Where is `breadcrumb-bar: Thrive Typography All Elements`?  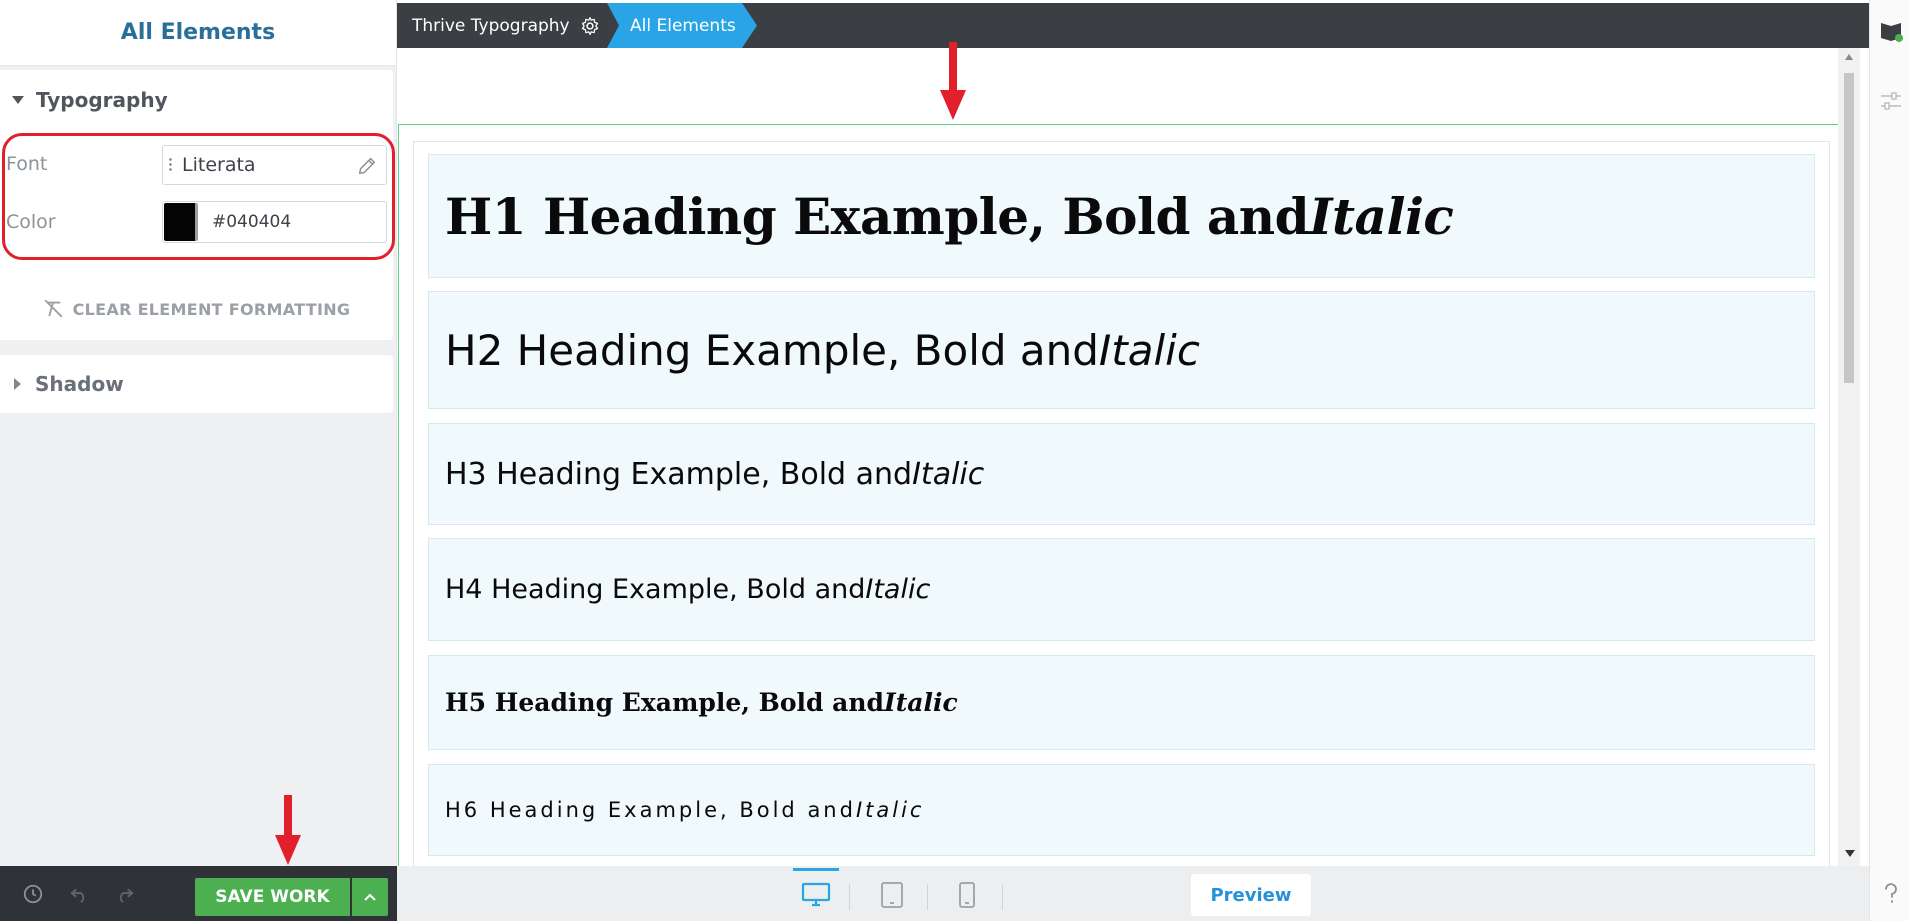 breadcrumb-bar: Thrive Typography All Elements is located at coordinates (1133, 25).